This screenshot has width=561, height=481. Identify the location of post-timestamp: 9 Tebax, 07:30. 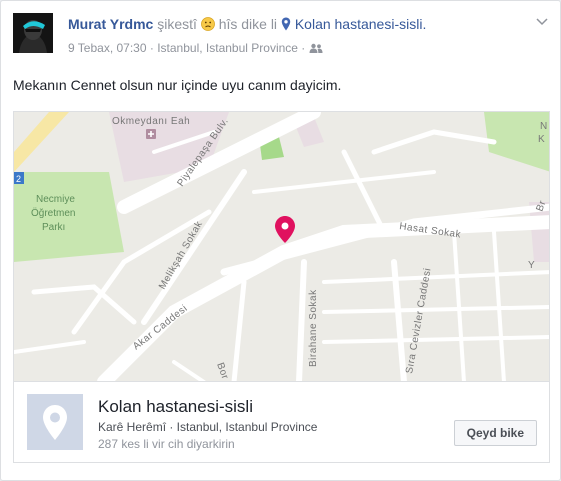
(107, 48).